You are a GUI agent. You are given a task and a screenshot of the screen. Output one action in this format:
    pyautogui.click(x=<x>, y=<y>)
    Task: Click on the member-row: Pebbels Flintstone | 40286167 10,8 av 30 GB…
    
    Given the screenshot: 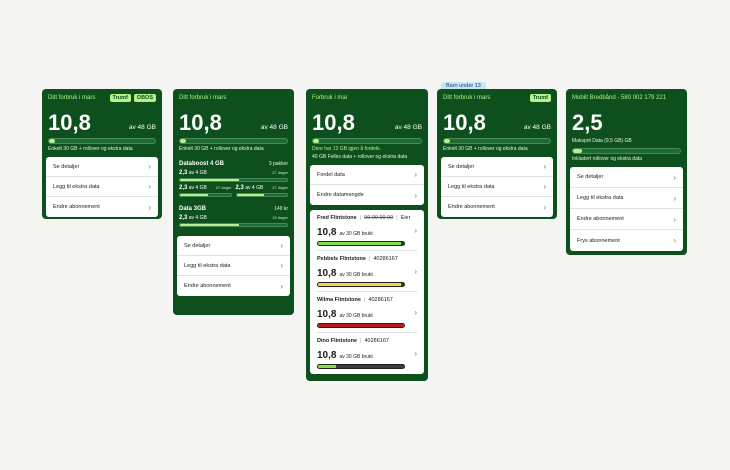 What is the action you would take?
    pyautogui.click(x=367, y=271)
    